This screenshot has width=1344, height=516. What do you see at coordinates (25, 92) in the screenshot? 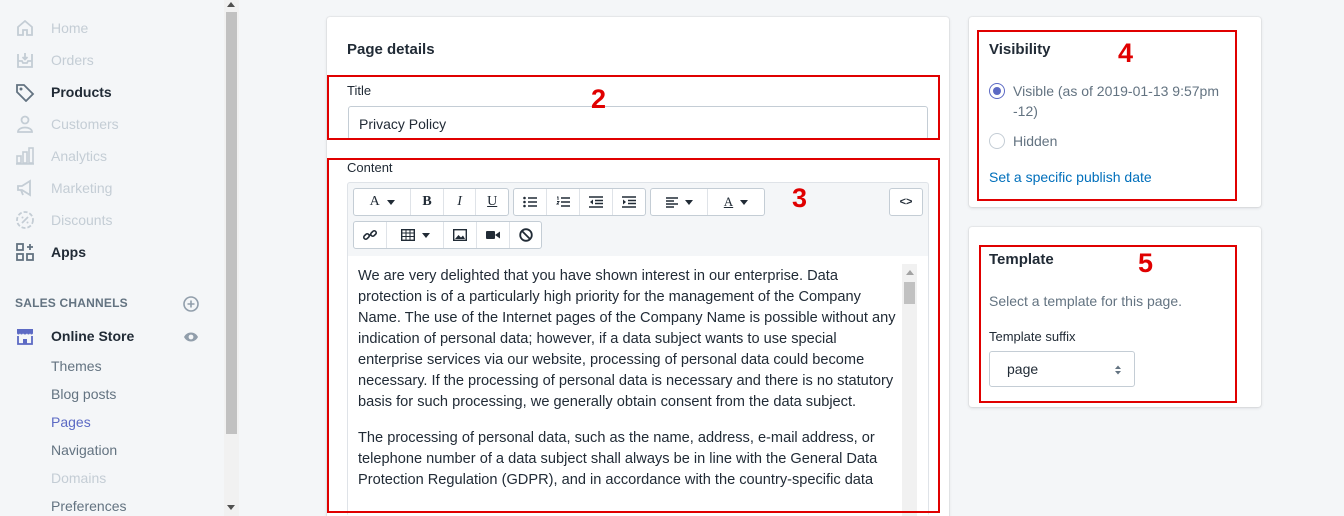
I see `tag-icon` at bounding box center [25, 92].